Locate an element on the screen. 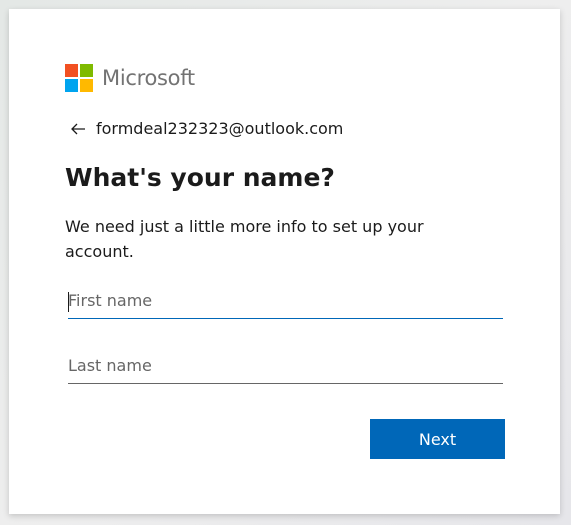 This screenshot has height=525, width=571. identity-banner: formdeal232323@outlook.com is located at coordinates (206, 129).